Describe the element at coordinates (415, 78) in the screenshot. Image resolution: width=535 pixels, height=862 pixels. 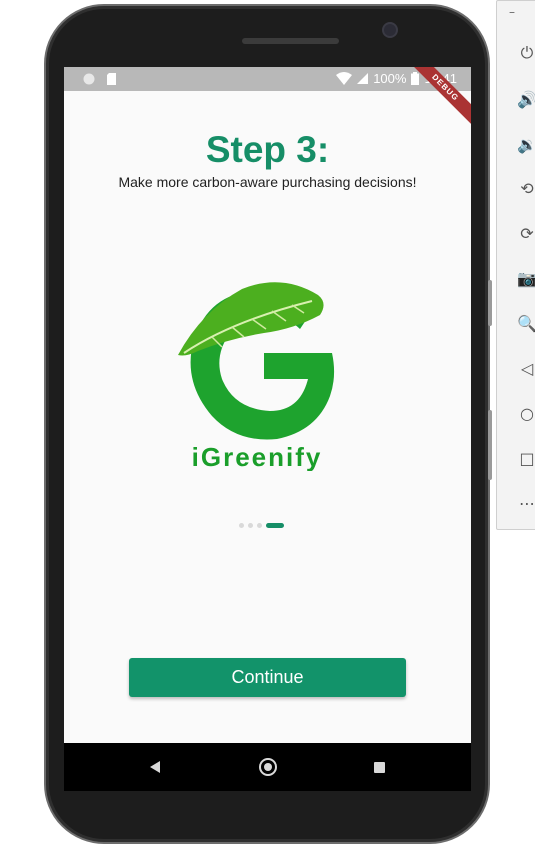
I see `battery-icon` at that location.